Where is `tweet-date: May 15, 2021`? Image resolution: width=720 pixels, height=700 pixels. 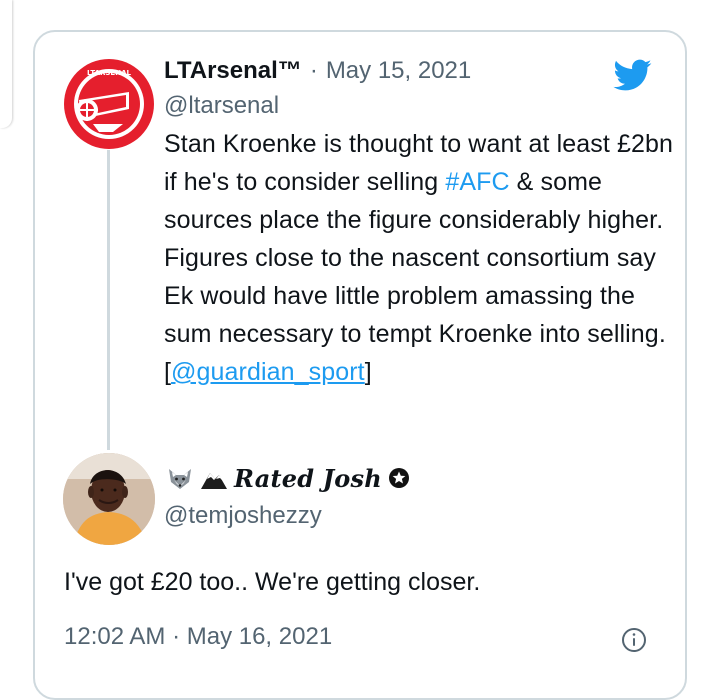
tweet-date: May 15, 2021 is located at coordinates (398, 71).